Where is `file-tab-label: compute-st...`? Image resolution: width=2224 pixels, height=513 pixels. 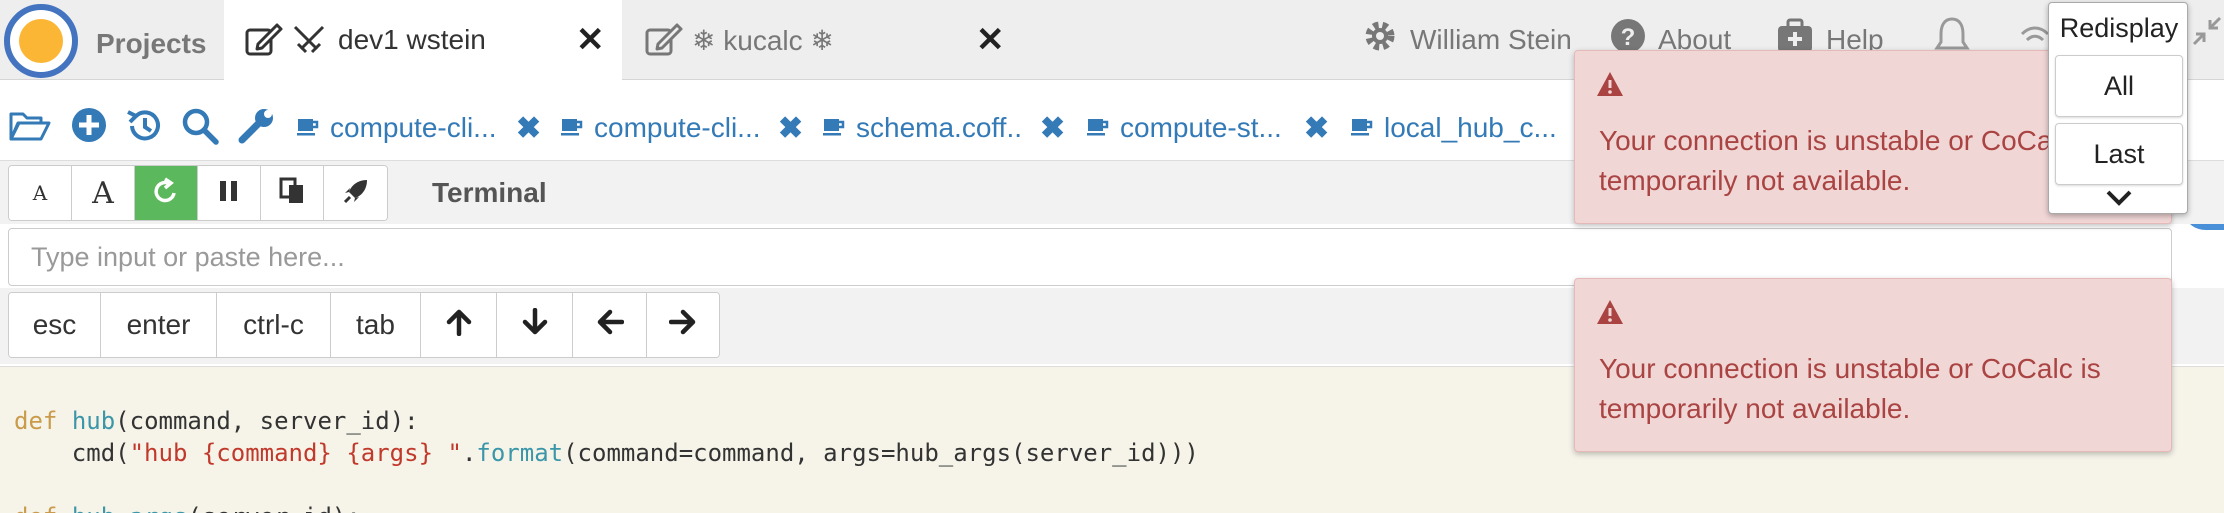 file-tab-label: compute-st... is located at coordinates (1201, 127).